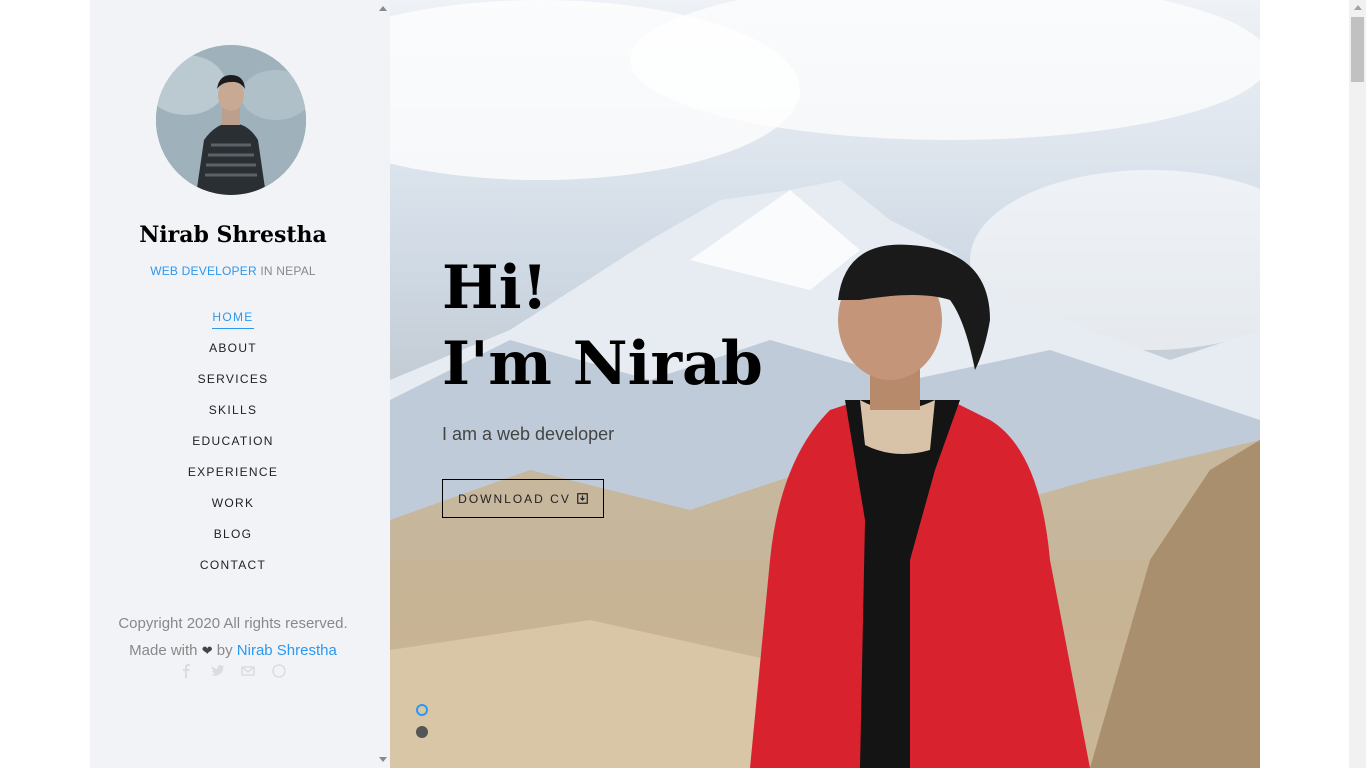 This screenshot has height=768, width=1366. Describe the element at coordinates (207, 650) in the screenshot. I see `heart-icon: ❤` at that location.